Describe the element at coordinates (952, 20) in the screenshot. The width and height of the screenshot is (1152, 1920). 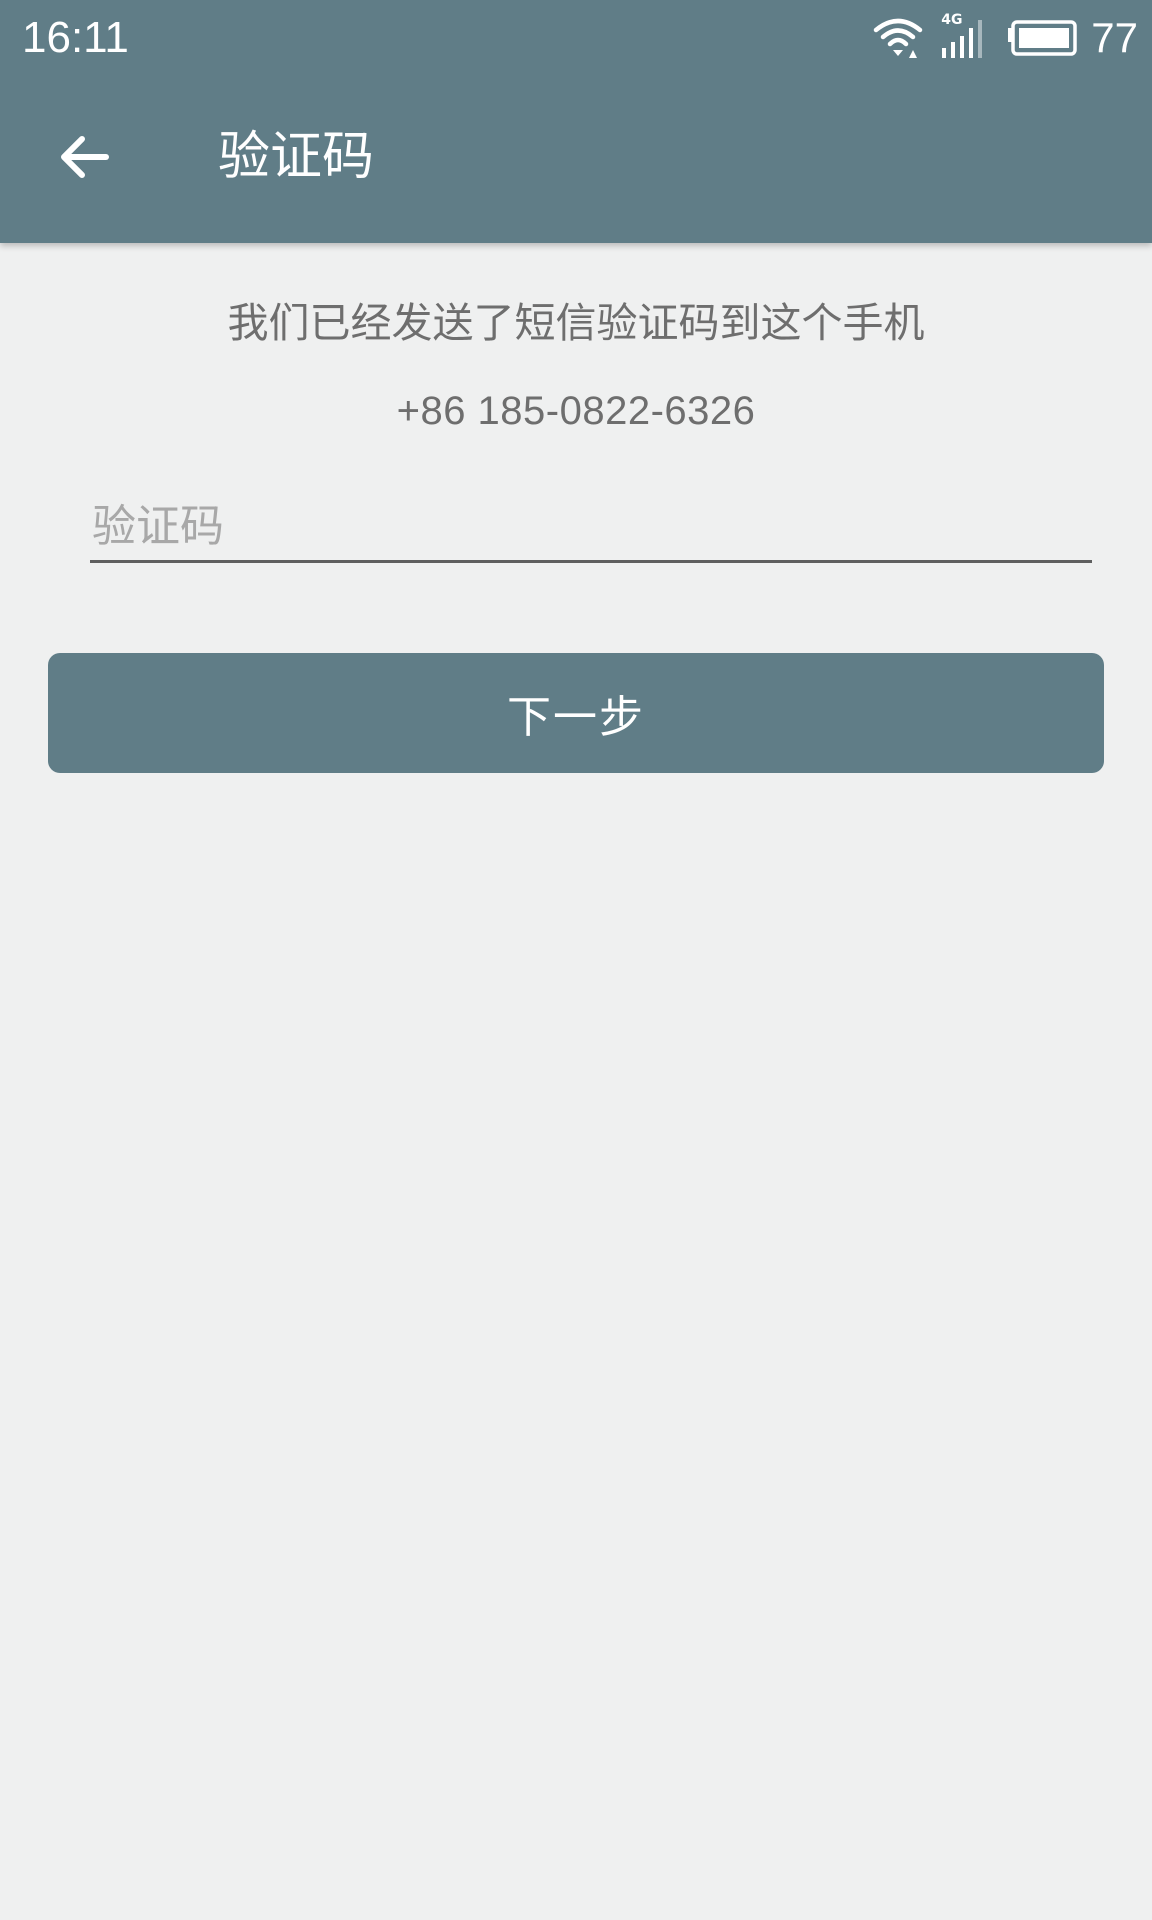
I see `network-type-label: 4G` at that location.